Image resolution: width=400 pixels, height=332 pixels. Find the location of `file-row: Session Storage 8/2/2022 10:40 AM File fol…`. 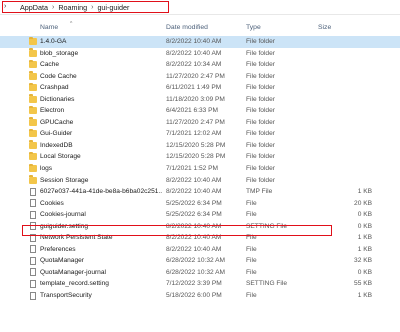

file-row: Session Storage 8/2/2022 10:40 AM File fol… is located at coordinates (200, 181).